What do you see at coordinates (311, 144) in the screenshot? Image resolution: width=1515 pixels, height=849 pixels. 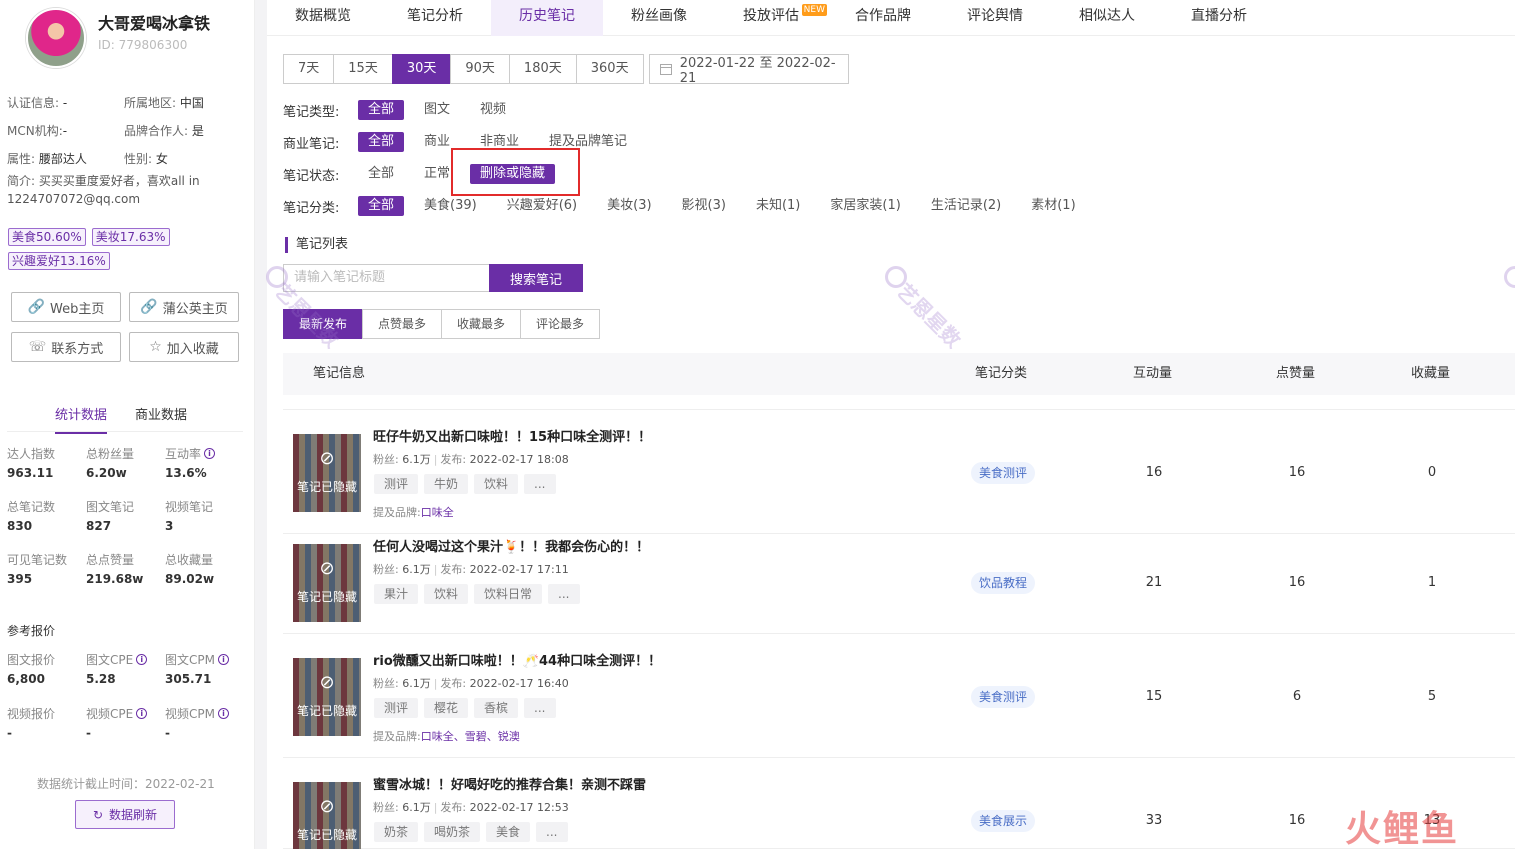 I see `filter-label: 商业笔记:` at bounding box center [311, 144].